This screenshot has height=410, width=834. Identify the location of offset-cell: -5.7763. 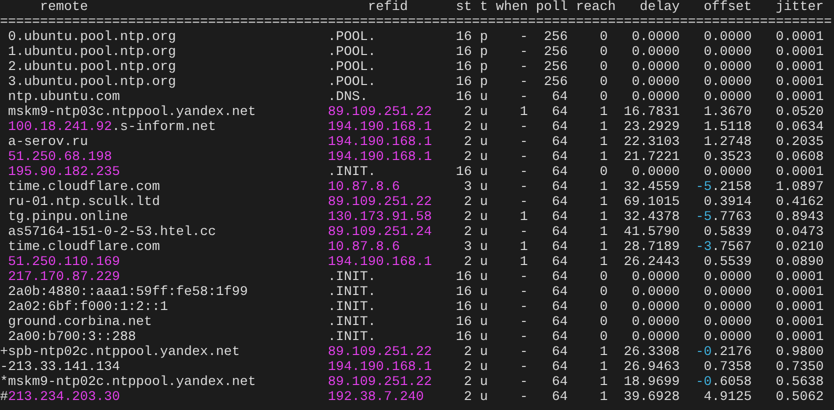
(724, 217).